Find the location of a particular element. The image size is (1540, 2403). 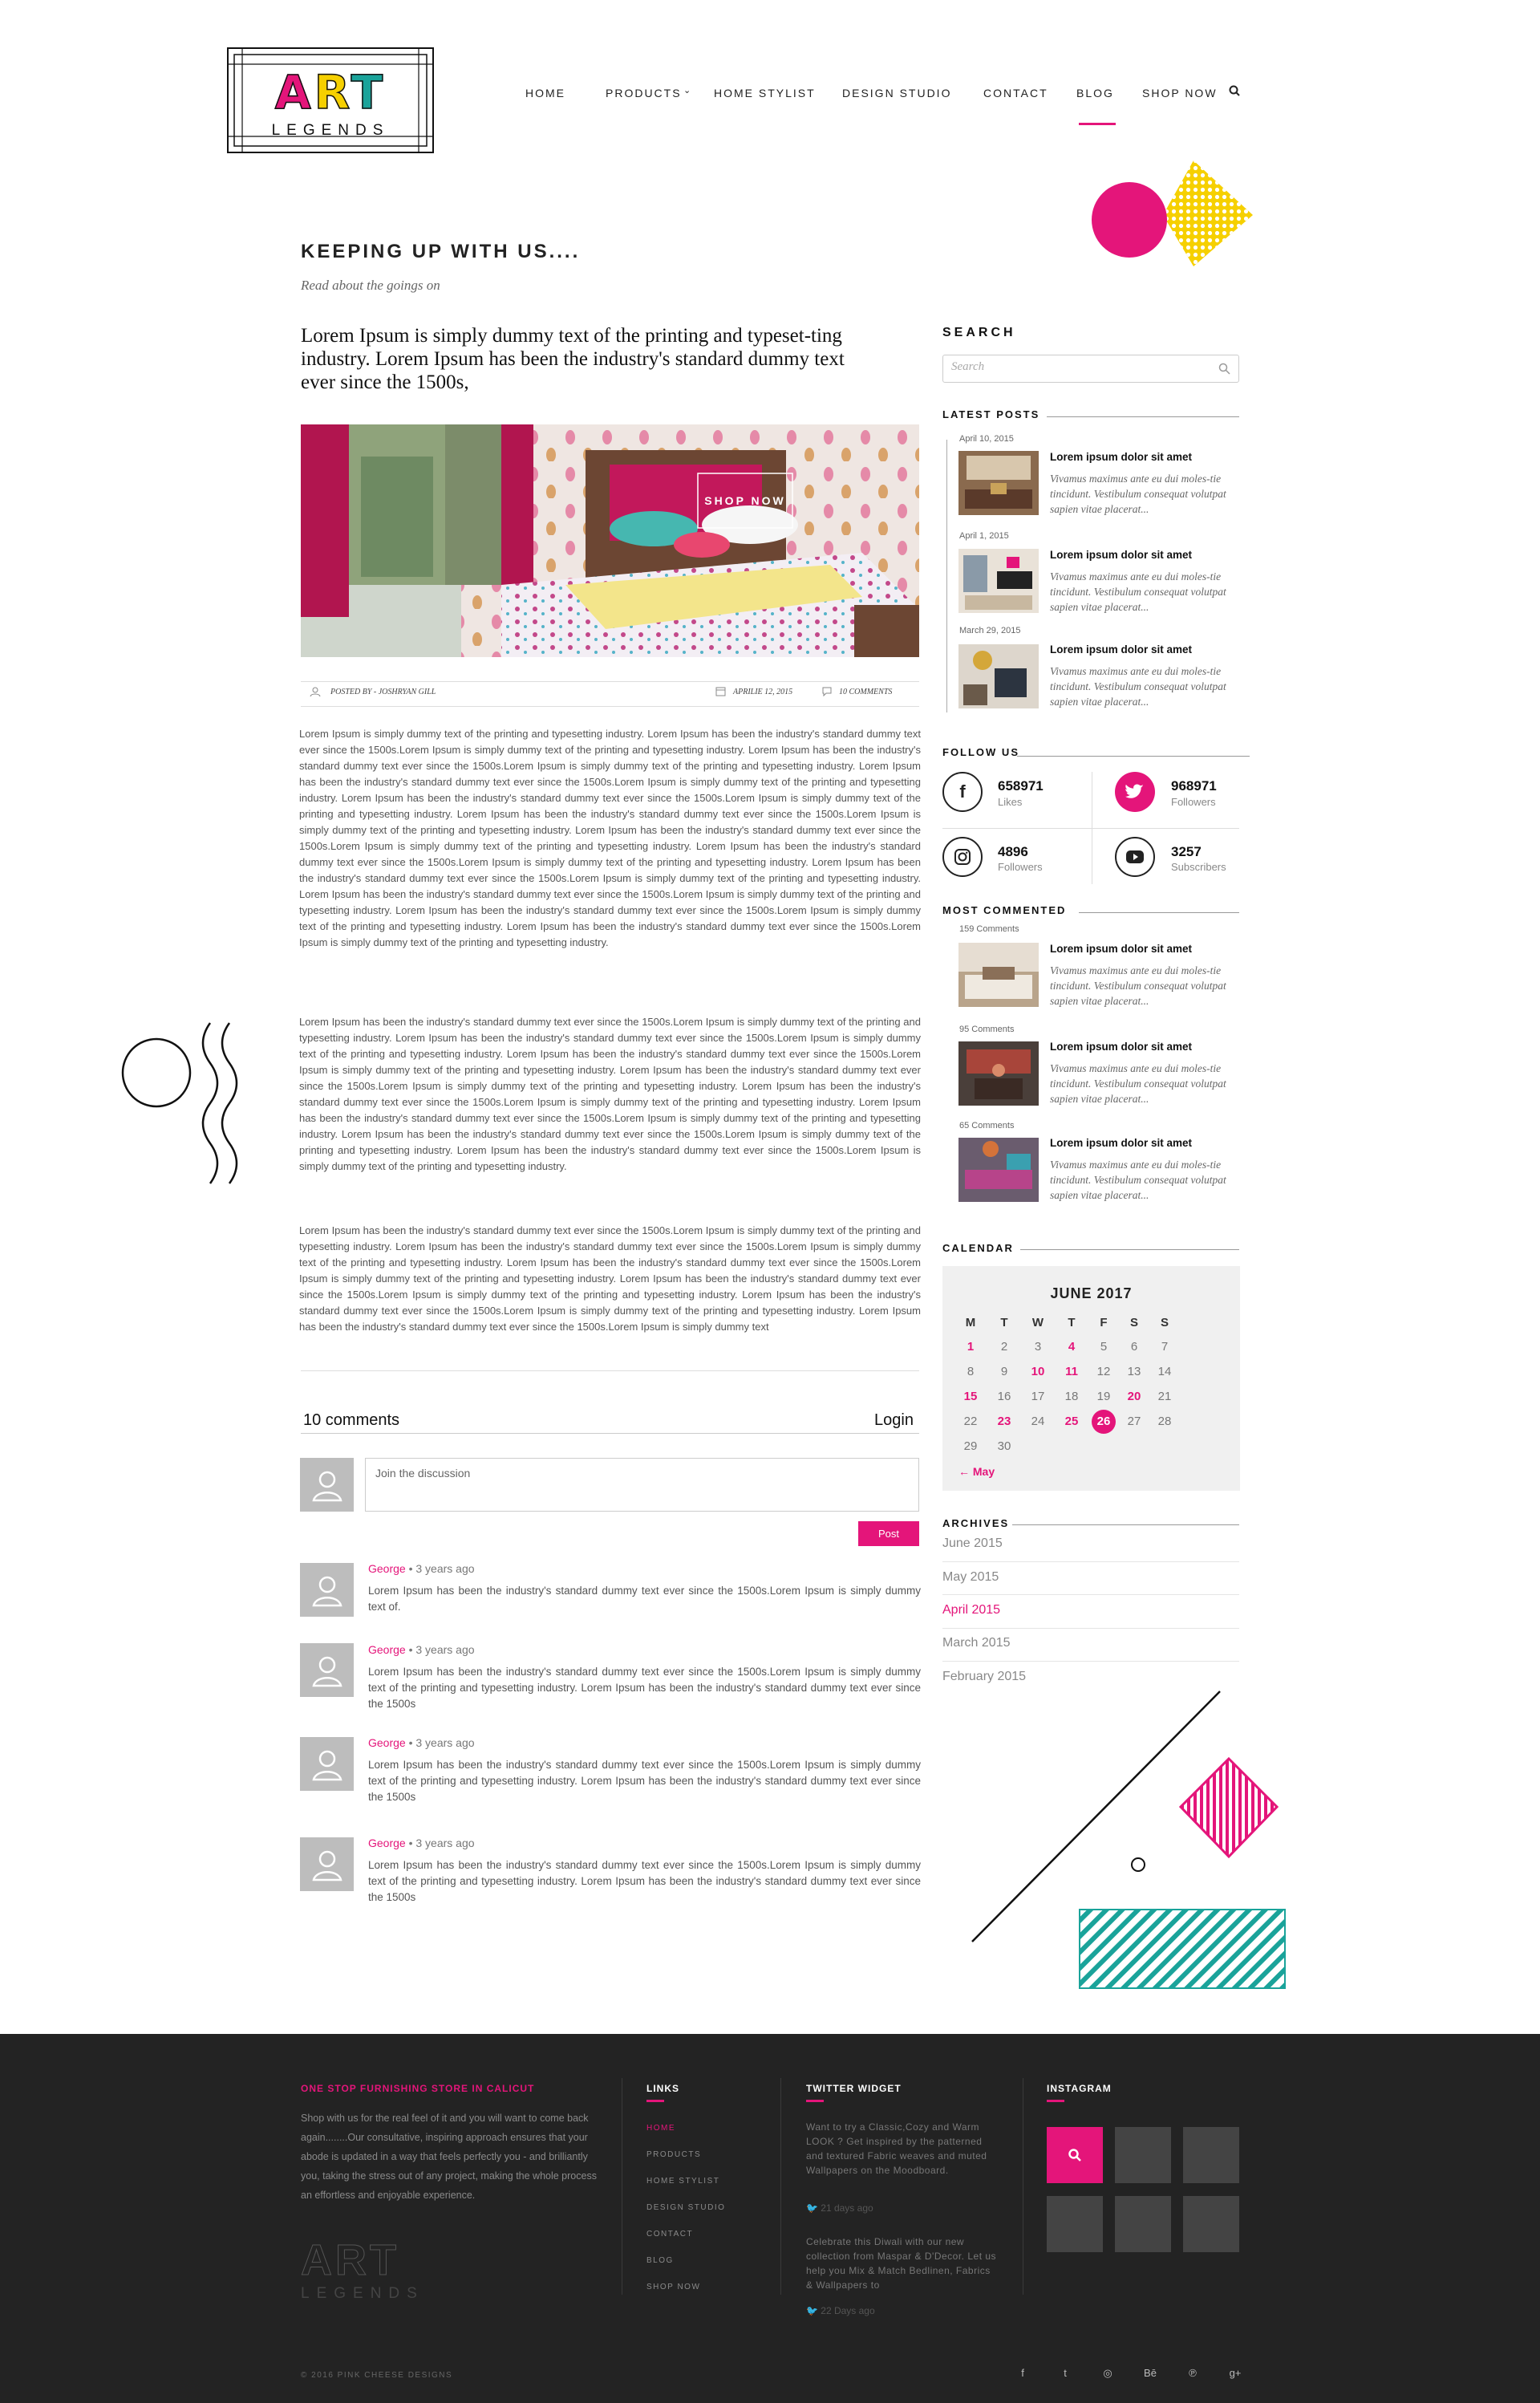

post-comment-button: Post is located at coordinates (888, 1533).